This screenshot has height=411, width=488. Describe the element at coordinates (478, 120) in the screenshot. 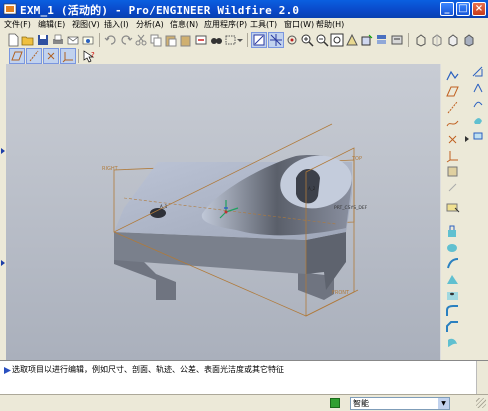

I see `surface-options-icon` at that location.